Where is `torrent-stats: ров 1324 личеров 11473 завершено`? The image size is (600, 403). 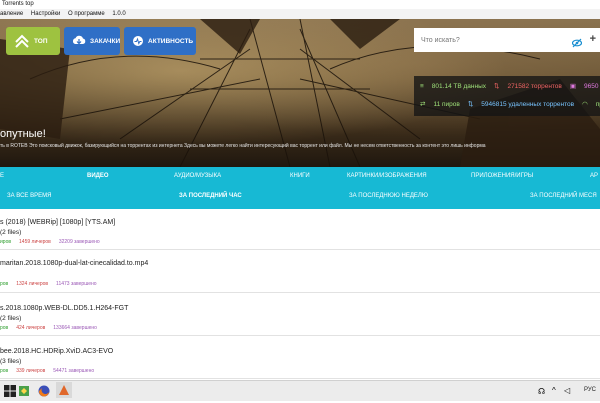 torrent-stats: ров 1324 личеров 11473 завершено is located at coordinates (48, 284).